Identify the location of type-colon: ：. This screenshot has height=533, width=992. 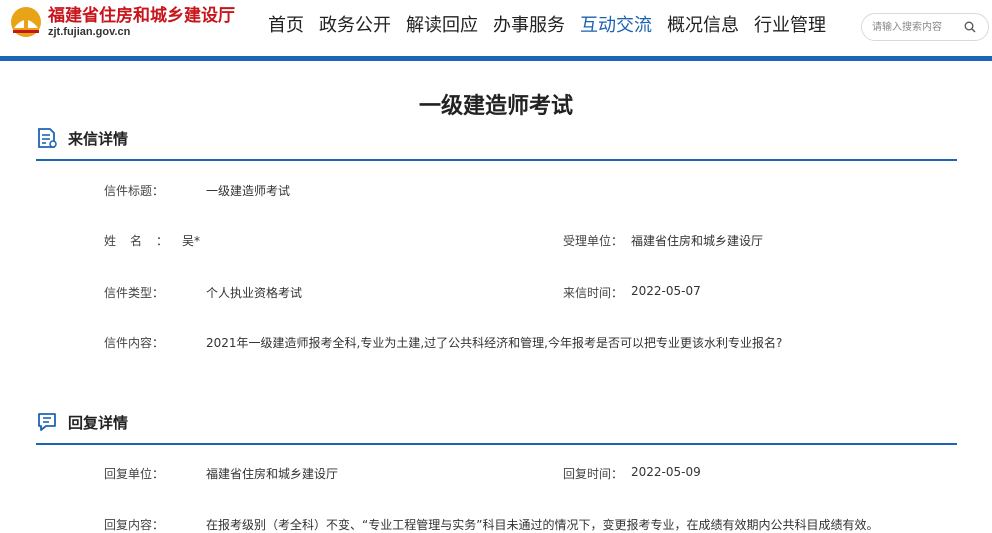
(158, 293).